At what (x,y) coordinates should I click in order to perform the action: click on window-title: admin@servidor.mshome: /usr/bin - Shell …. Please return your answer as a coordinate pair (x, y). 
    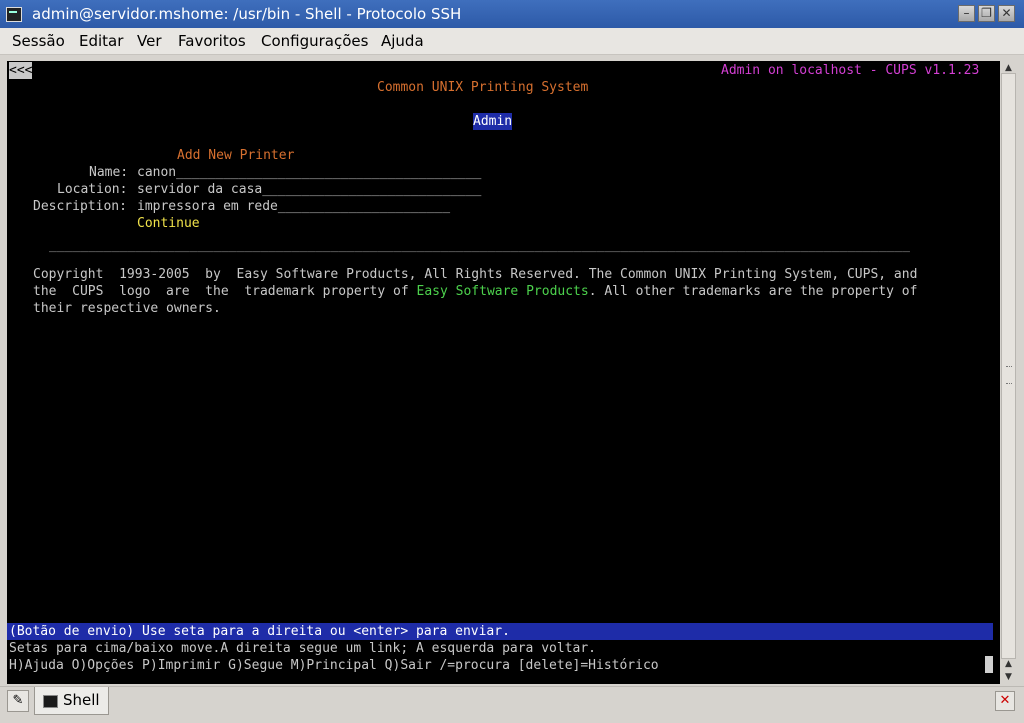
    Looking at the image, I should click on (247, 14).